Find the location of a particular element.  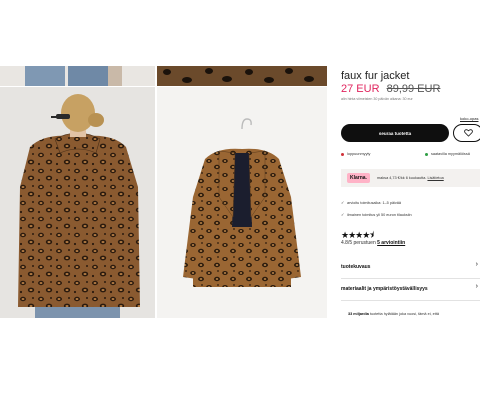

delivery-time-perk: ✓ arvioitu toimitusaika: 1–5 päivää is located at coordinates (371, 202).